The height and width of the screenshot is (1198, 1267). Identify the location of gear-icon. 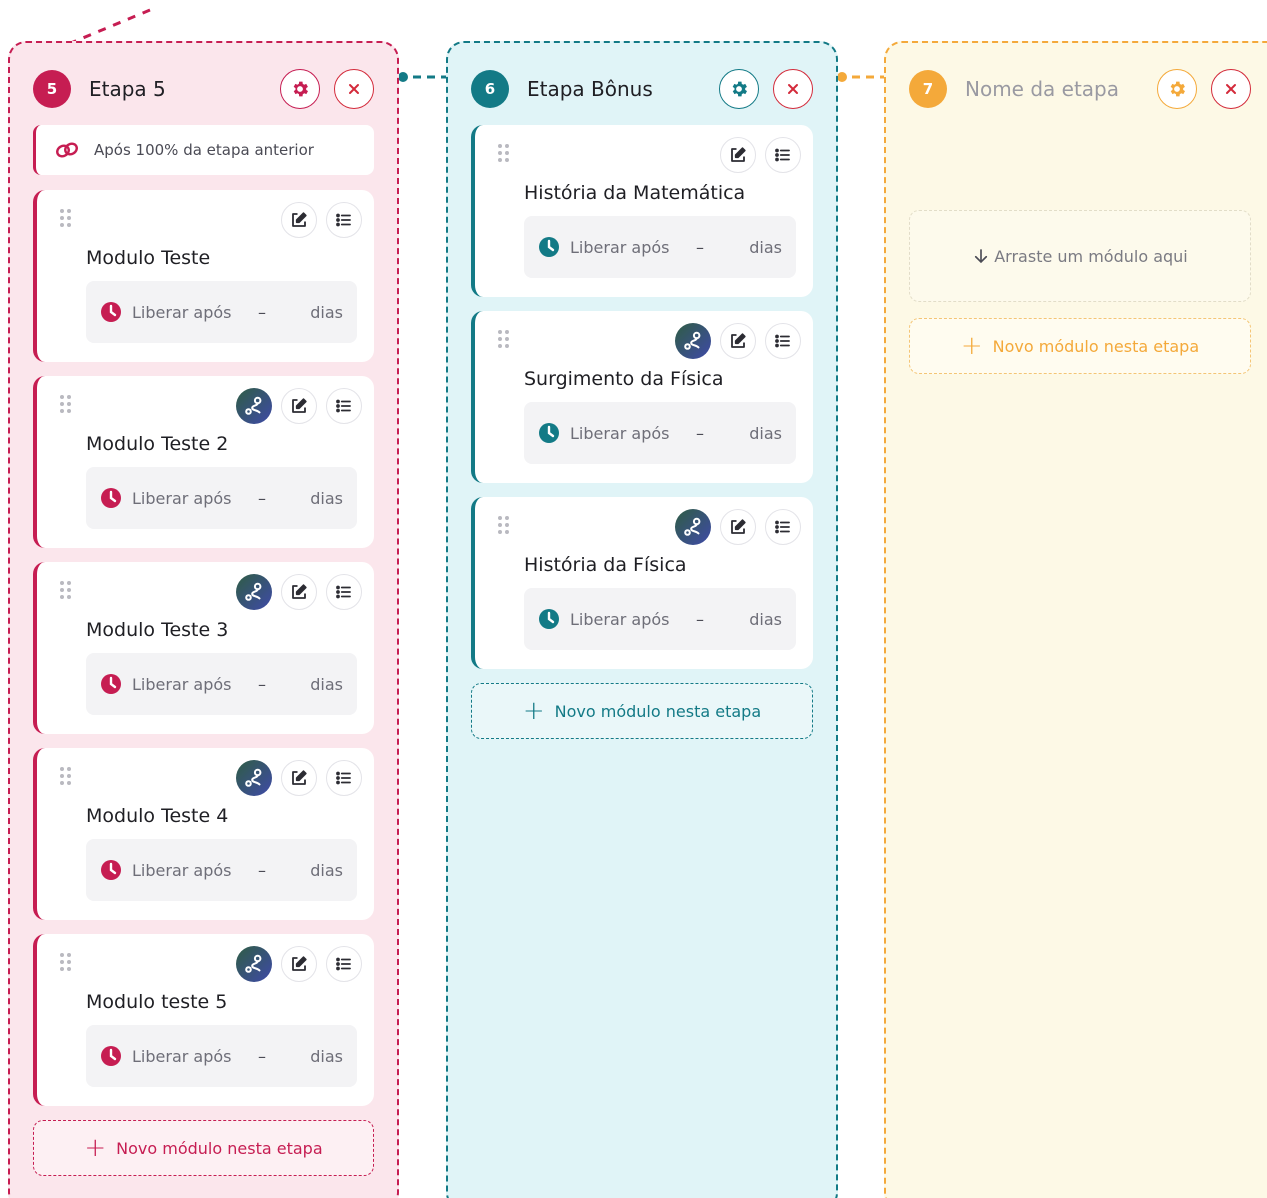
(300, 89).